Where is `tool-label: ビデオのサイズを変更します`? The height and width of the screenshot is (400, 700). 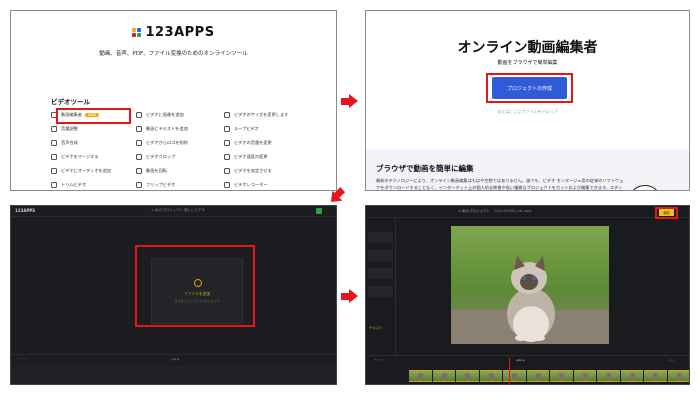
tool-label: ビデオのサイズを変更します is located at coordinates (261, 114).